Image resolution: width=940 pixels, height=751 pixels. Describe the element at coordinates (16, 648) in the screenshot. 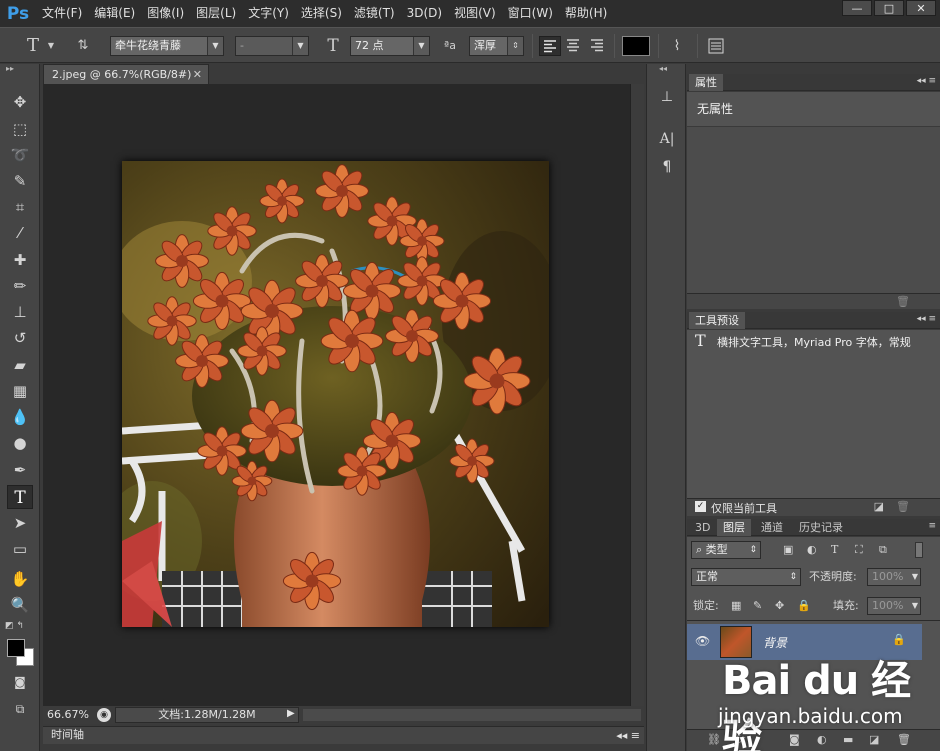

I see `foreground-color-swatch` at that location.